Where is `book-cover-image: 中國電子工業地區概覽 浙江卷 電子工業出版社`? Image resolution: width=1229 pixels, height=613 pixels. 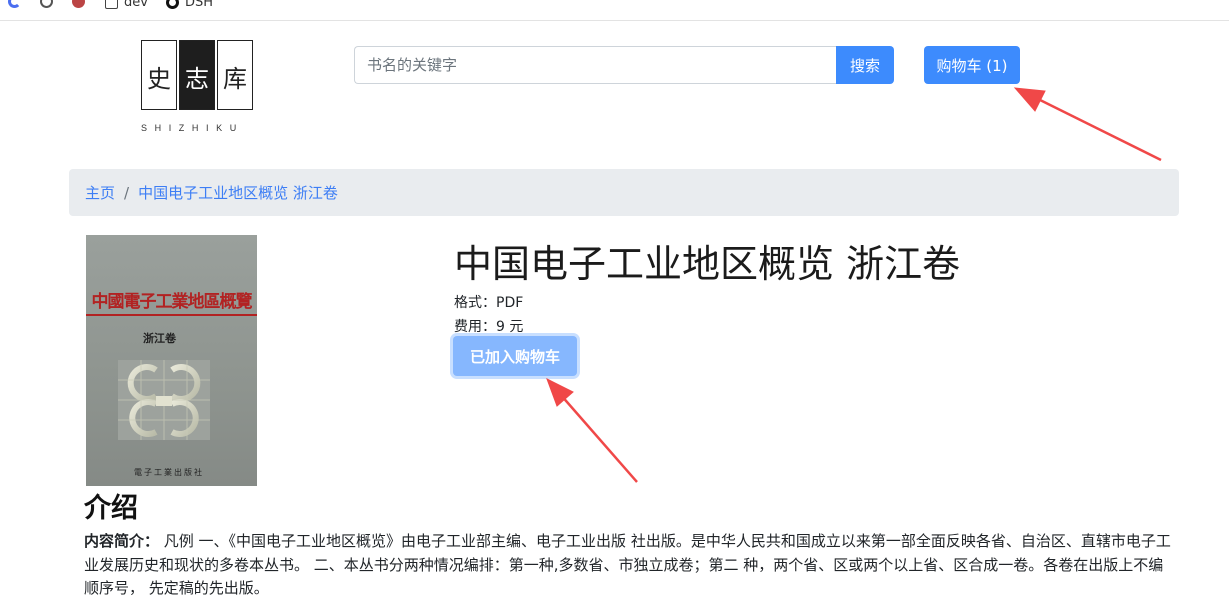 book-cover-image: 中國電子工業地區概覽 浙江卷 電子工業出版社 is located at coordinates (171, 360).